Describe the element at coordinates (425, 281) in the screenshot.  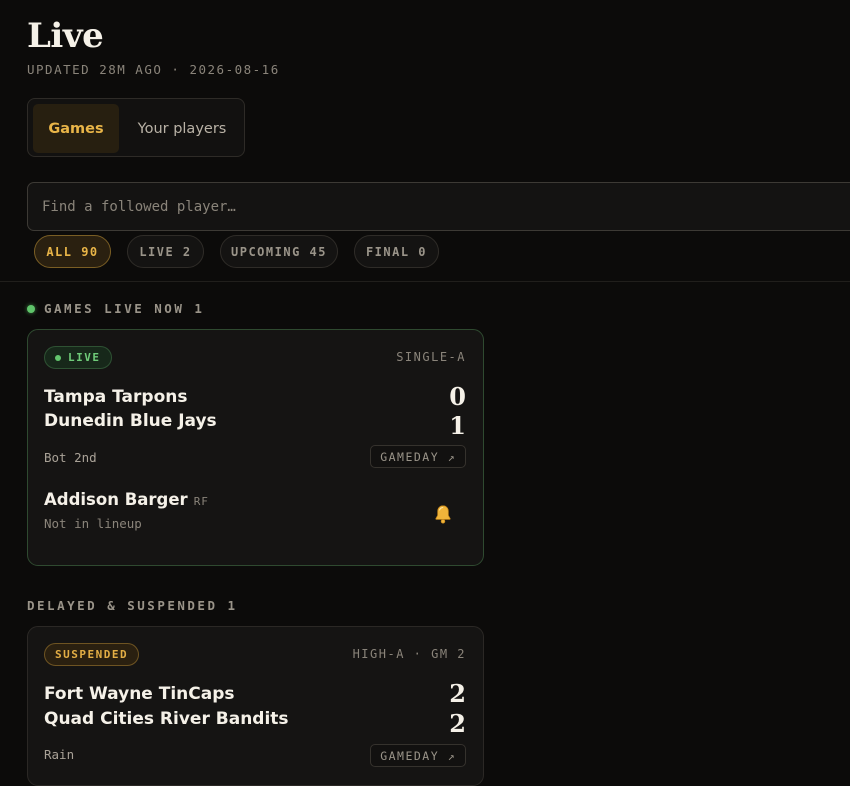
I see `divider` at that location.